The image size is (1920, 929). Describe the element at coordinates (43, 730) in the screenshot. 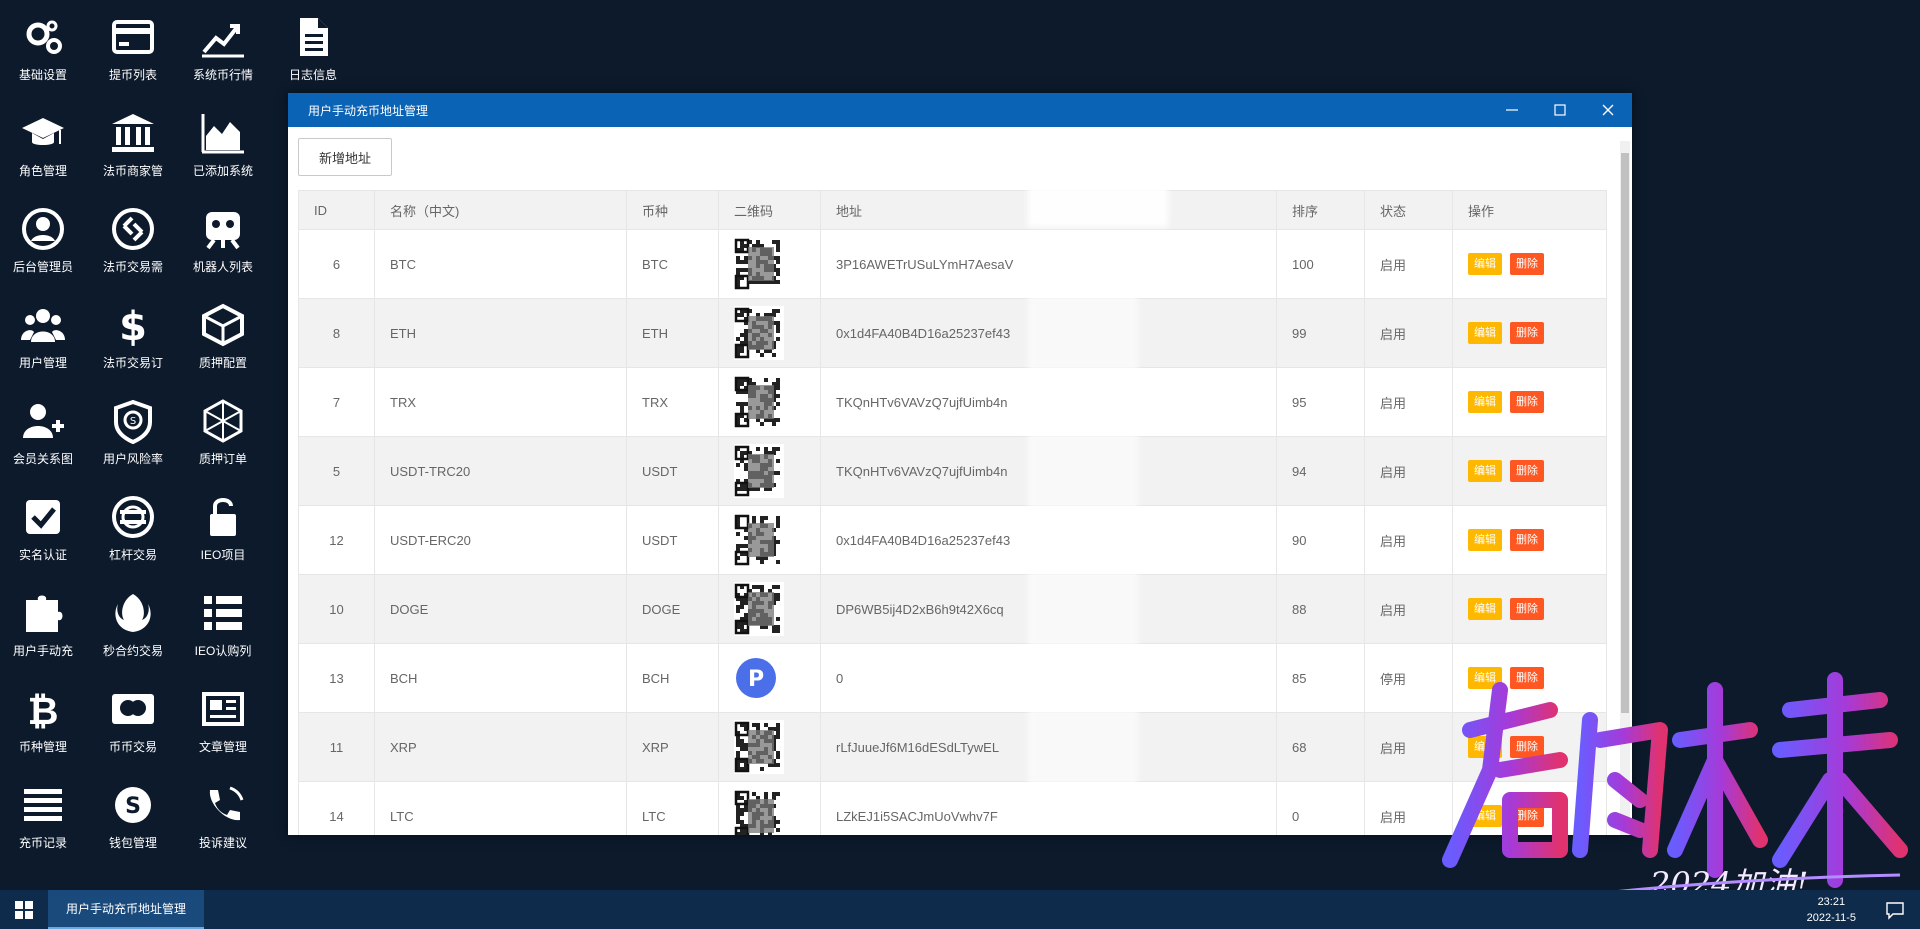

I see `desktop-icon: ₿ 币种管理` at that location.